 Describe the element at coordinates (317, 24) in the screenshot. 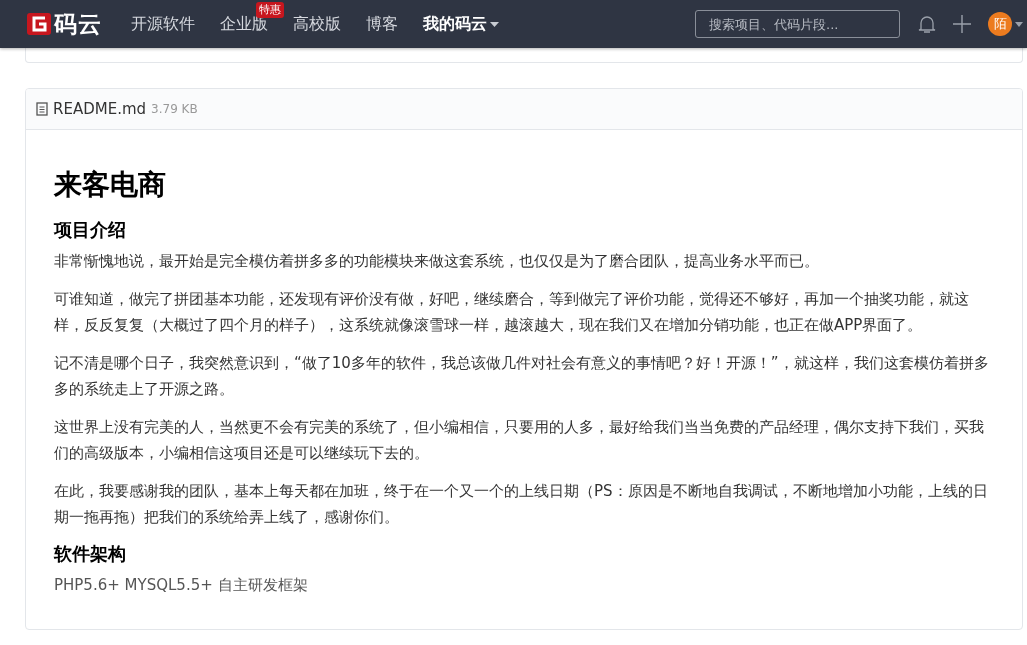

I see `nav-link: 高校版` at that location.